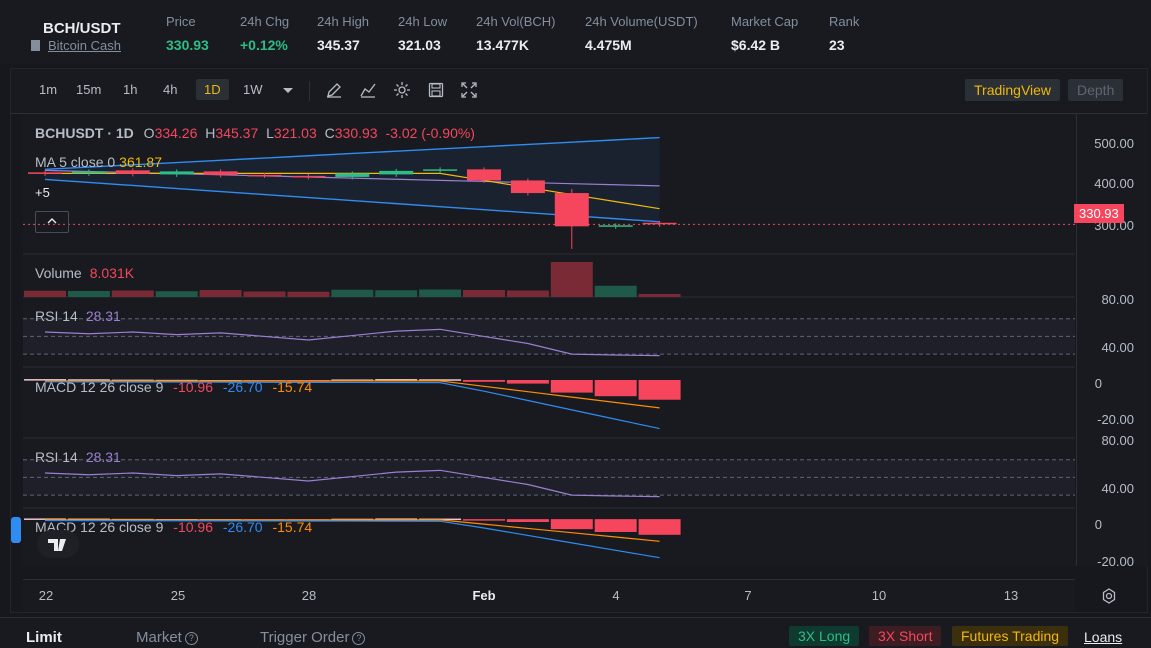 Image resolution: width=1151 pixels, height=648 pixels. Describe the element at coordinates (187, 33) in the screenshot. I see `stat-price: Price 330.93` at that location.